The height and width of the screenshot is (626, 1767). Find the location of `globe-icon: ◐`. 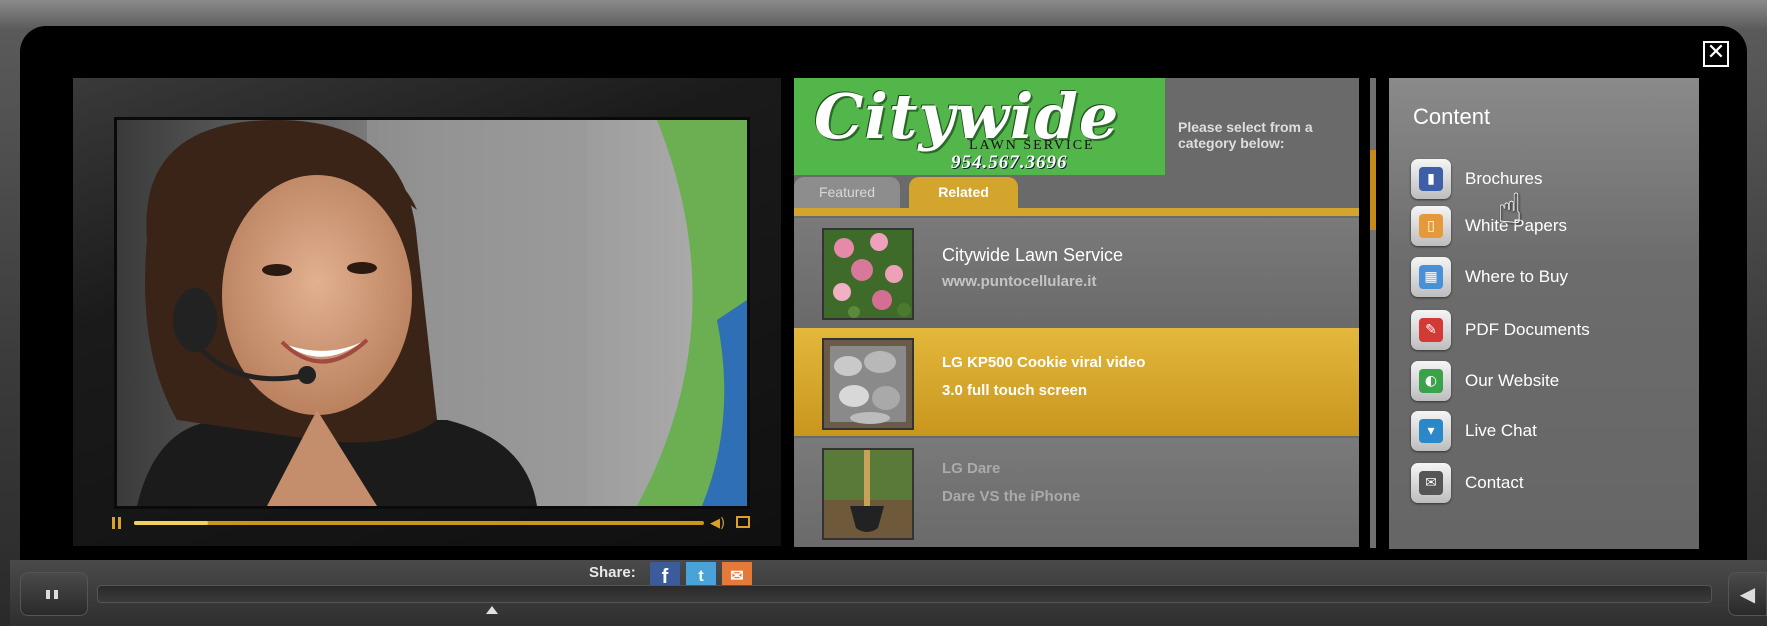

globe-icon: ◐ is located at coordinates (1431, 381).